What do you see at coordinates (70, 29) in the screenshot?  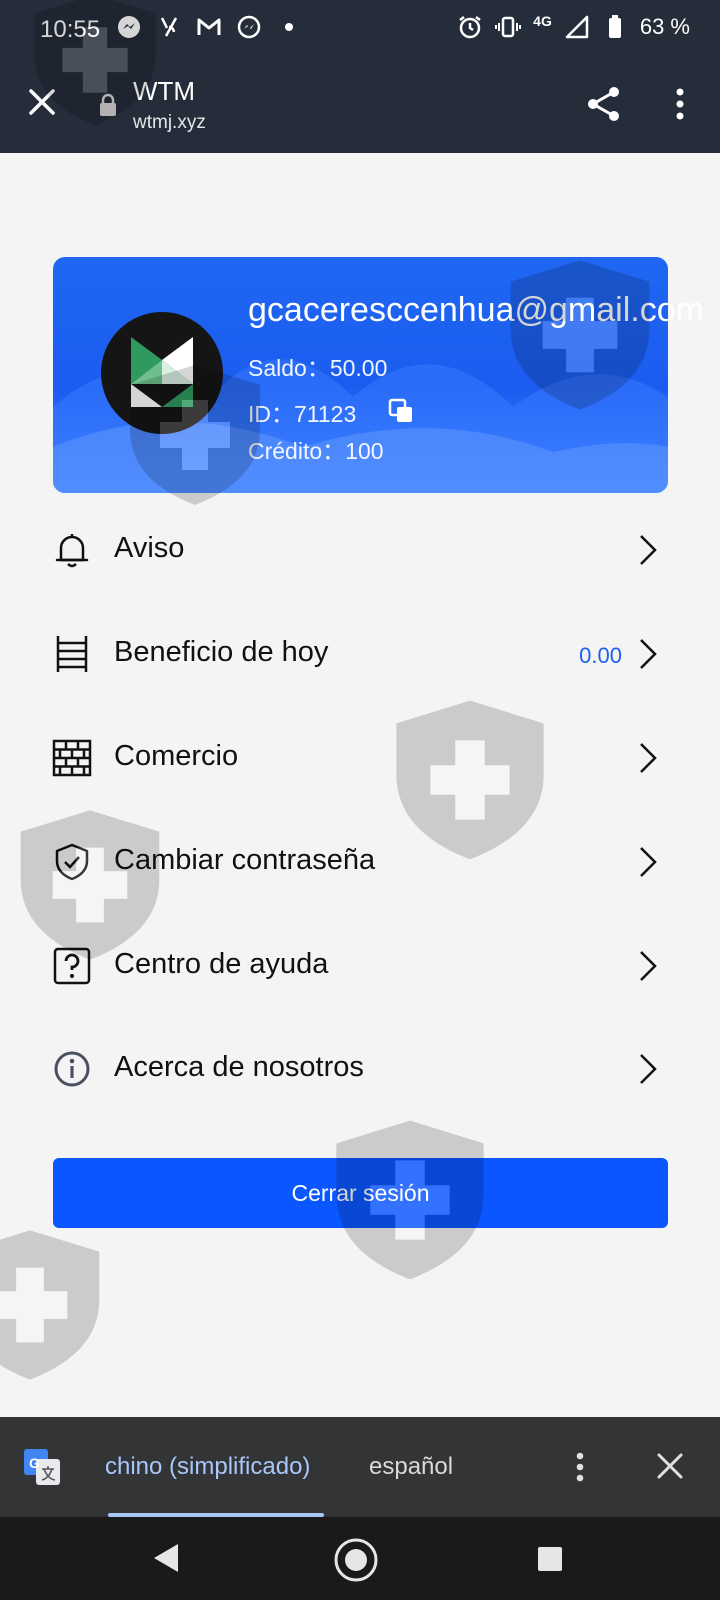 I see `status-time: 10:55` at bounding box center [70, 29].